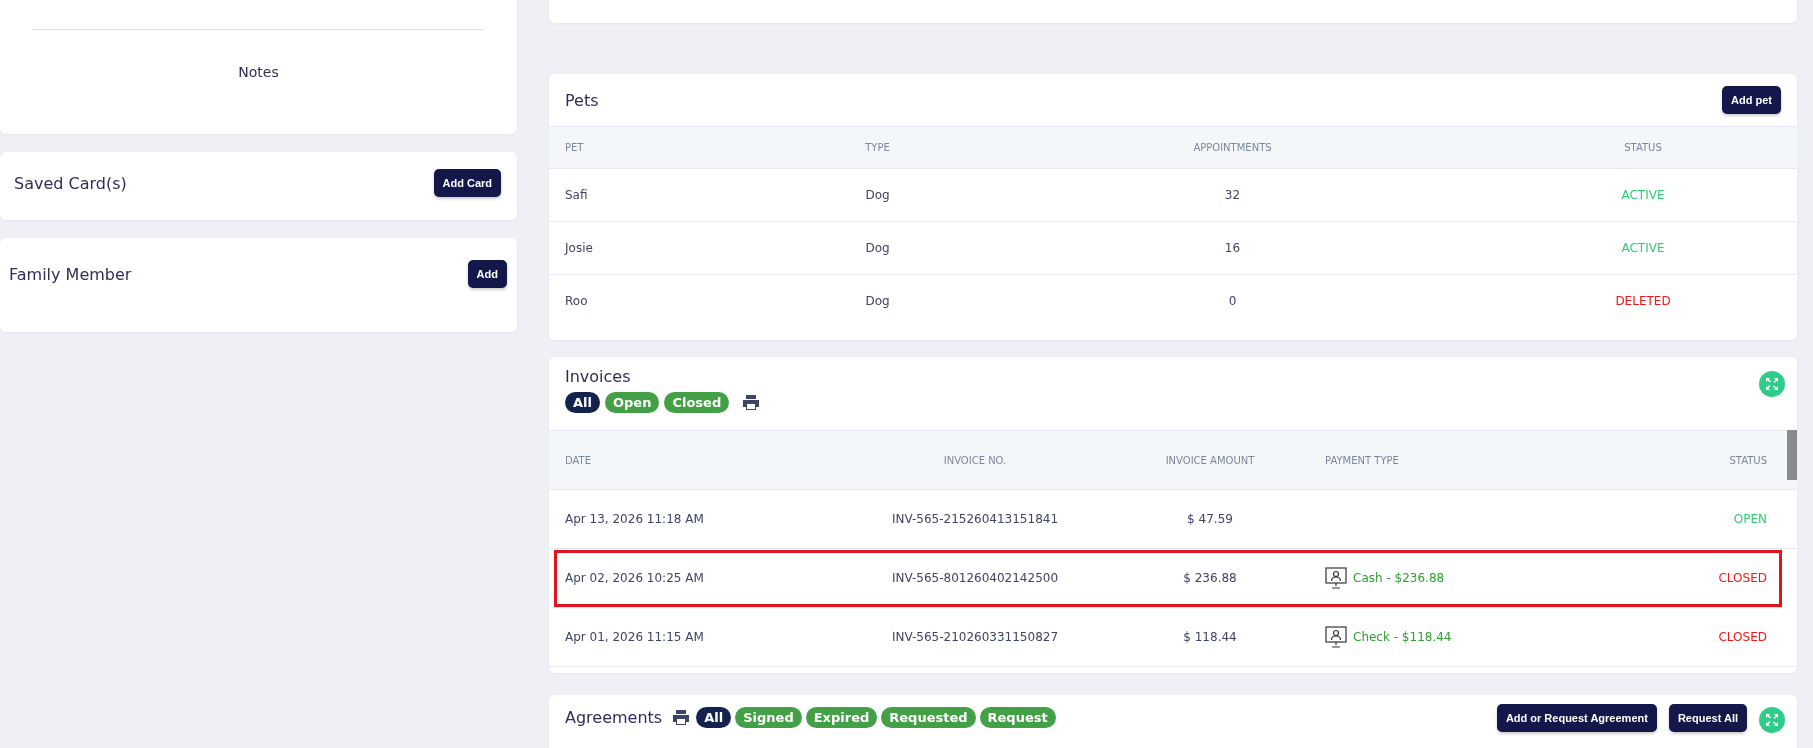 The width and height of the screenshot is (1813, 748). What do you see at coordinates (635, 519) in the screenshot?
I see `table-cell-text: Apr 13, 2026 11:18 AM` at bounding box center [635, 519].